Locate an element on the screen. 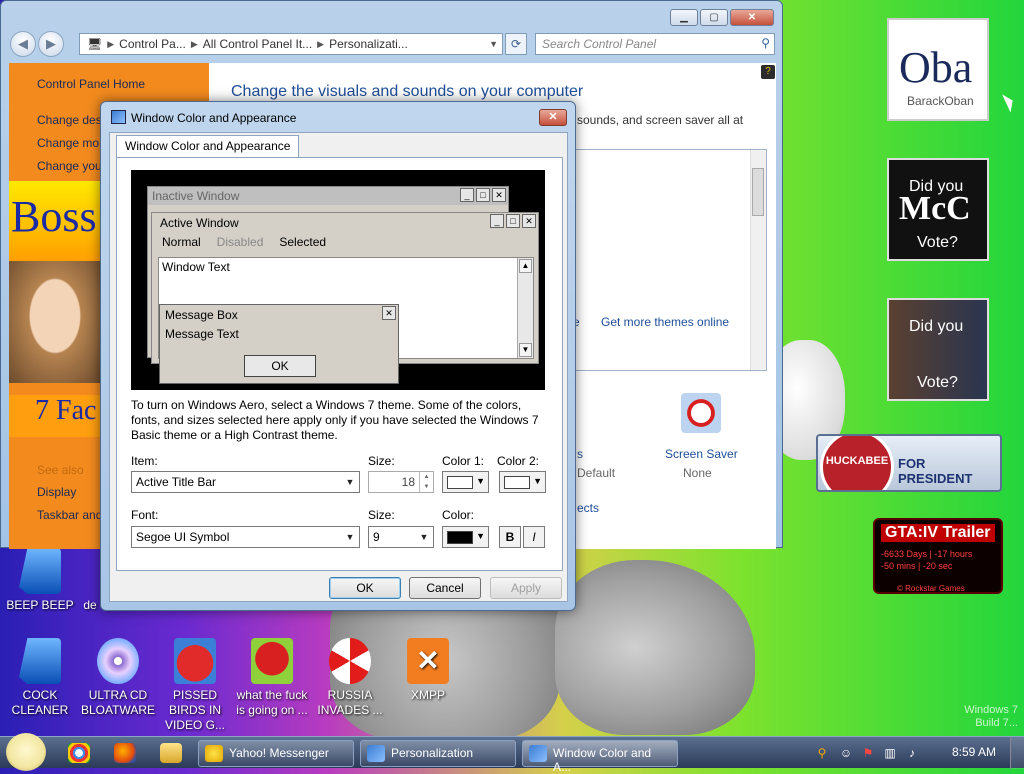 The height and width of the screenshot is (774, 1024). size-value: 18 is located at coordinates (408, 482).